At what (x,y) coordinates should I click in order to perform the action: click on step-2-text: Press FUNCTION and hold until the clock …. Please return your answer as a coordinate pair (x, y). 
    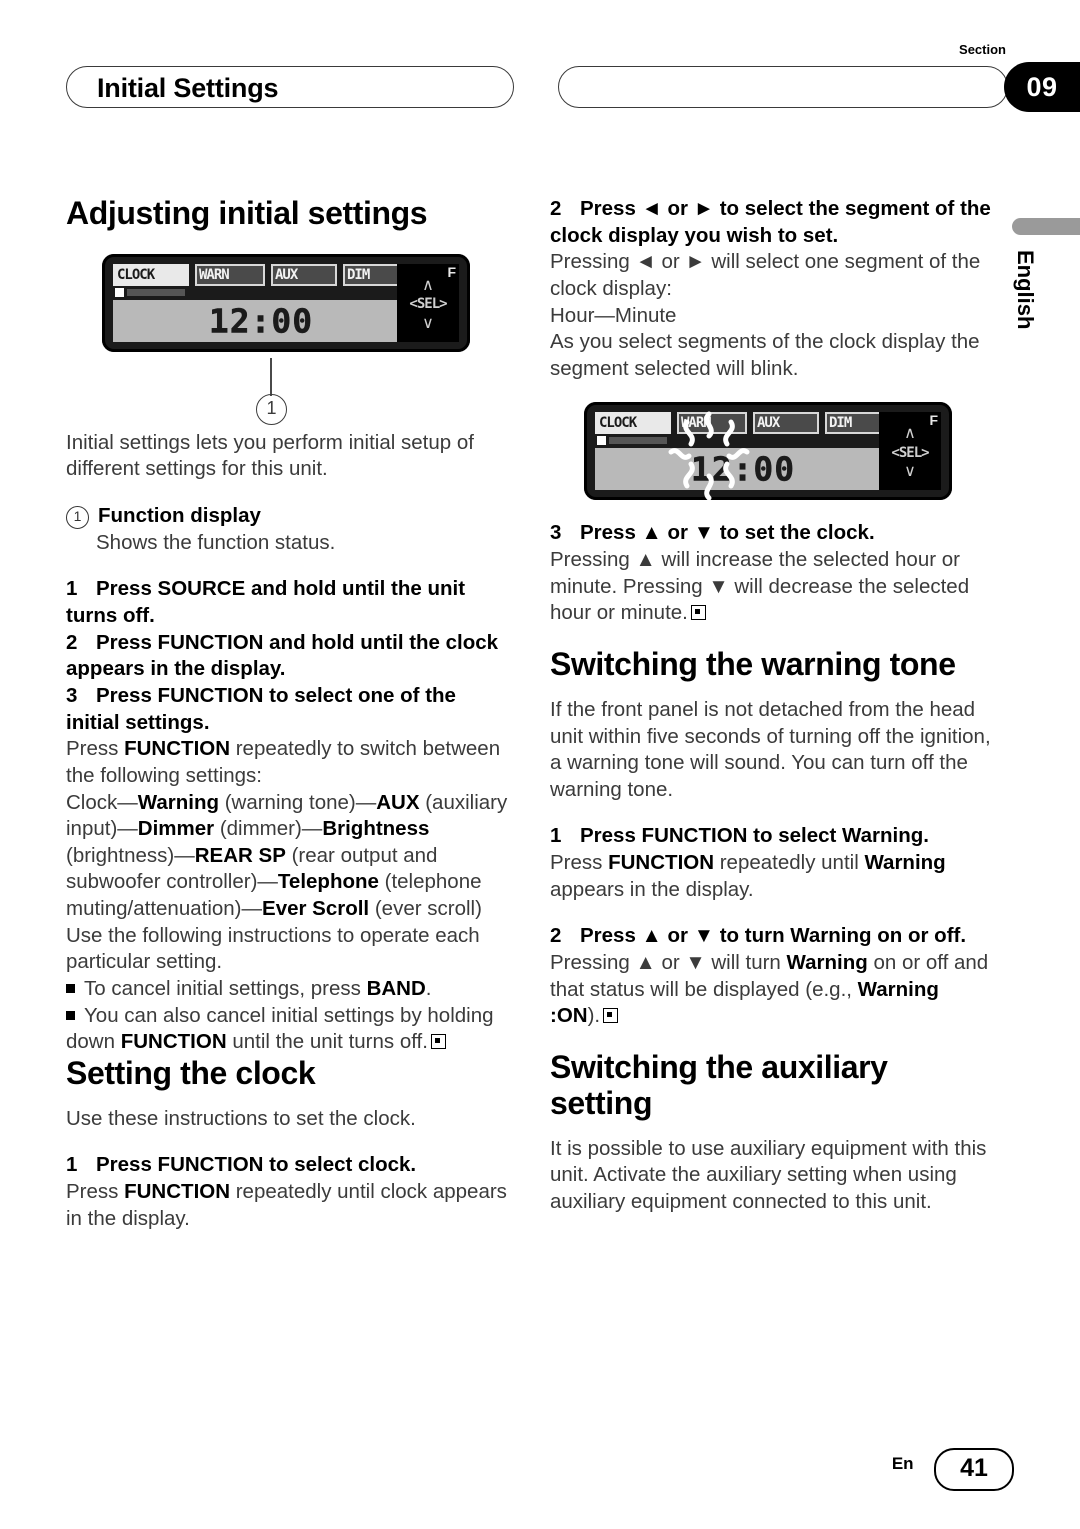
    Looking at the image, I should click on (282, 655).